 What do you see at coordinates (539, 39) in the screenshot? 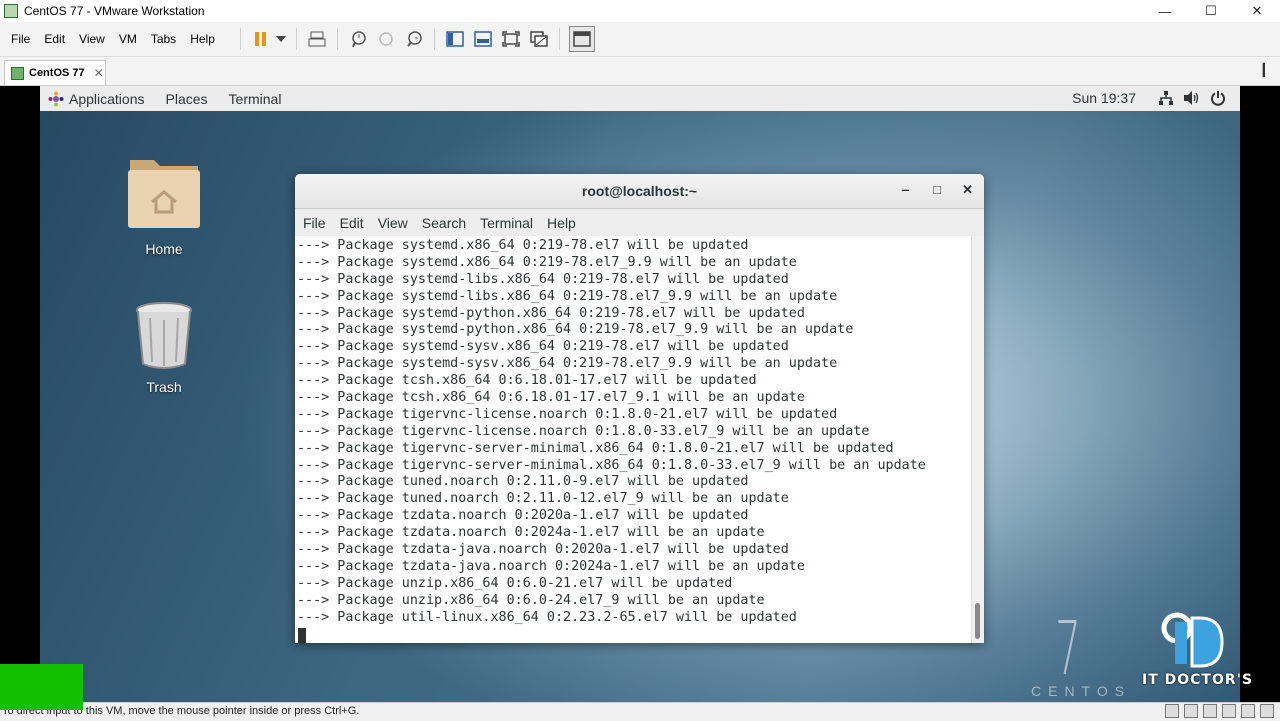
I see `unity-icon` at bounding box center [539, 39].